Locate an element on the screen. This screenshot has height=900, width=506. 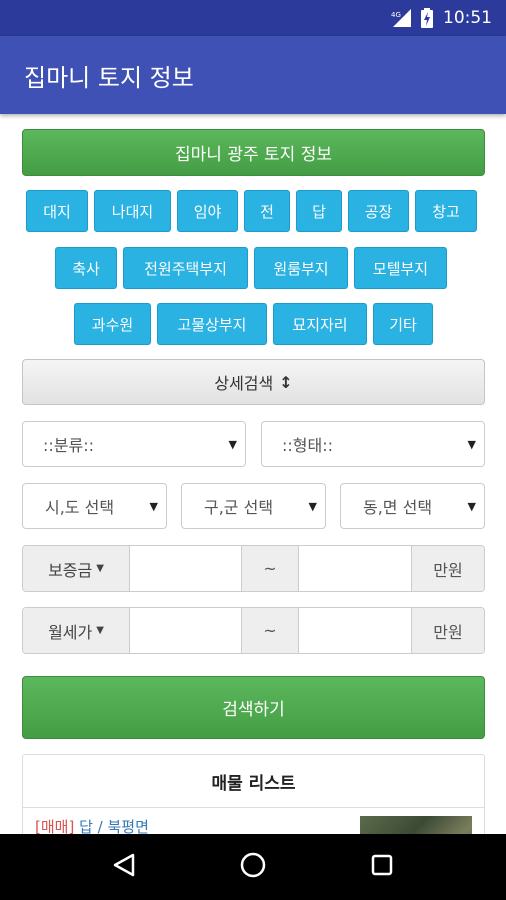
monthly-range: 월세가 ▼ ~ 만원 is located at coordinates (253, 630).